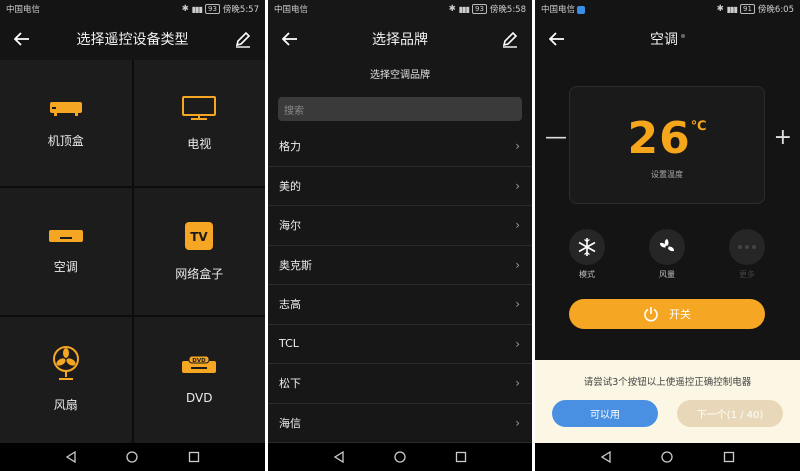  What do you see at coordinates (290, 384) in the screenshot?
I see `brand-label: 松下` at bounding box center [290, 384].